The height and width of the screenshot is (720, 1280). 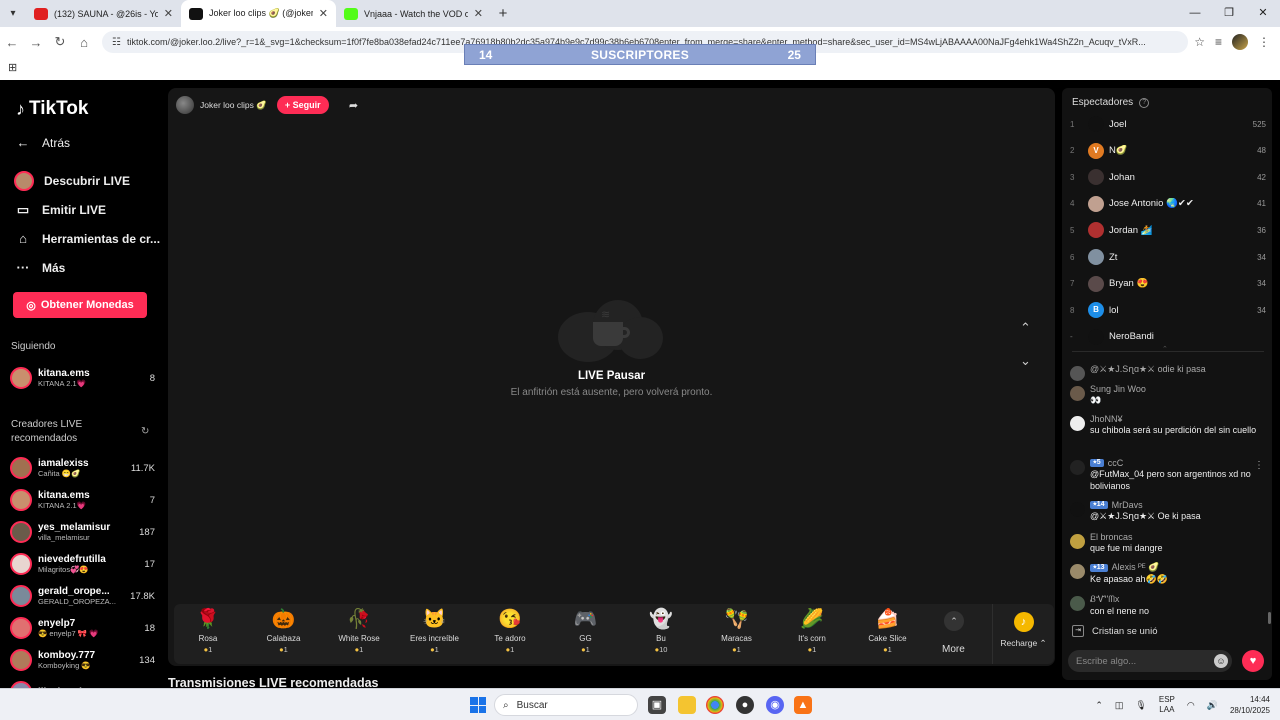 I want to click on share-icon: ➦, so click(x=353, y=105).